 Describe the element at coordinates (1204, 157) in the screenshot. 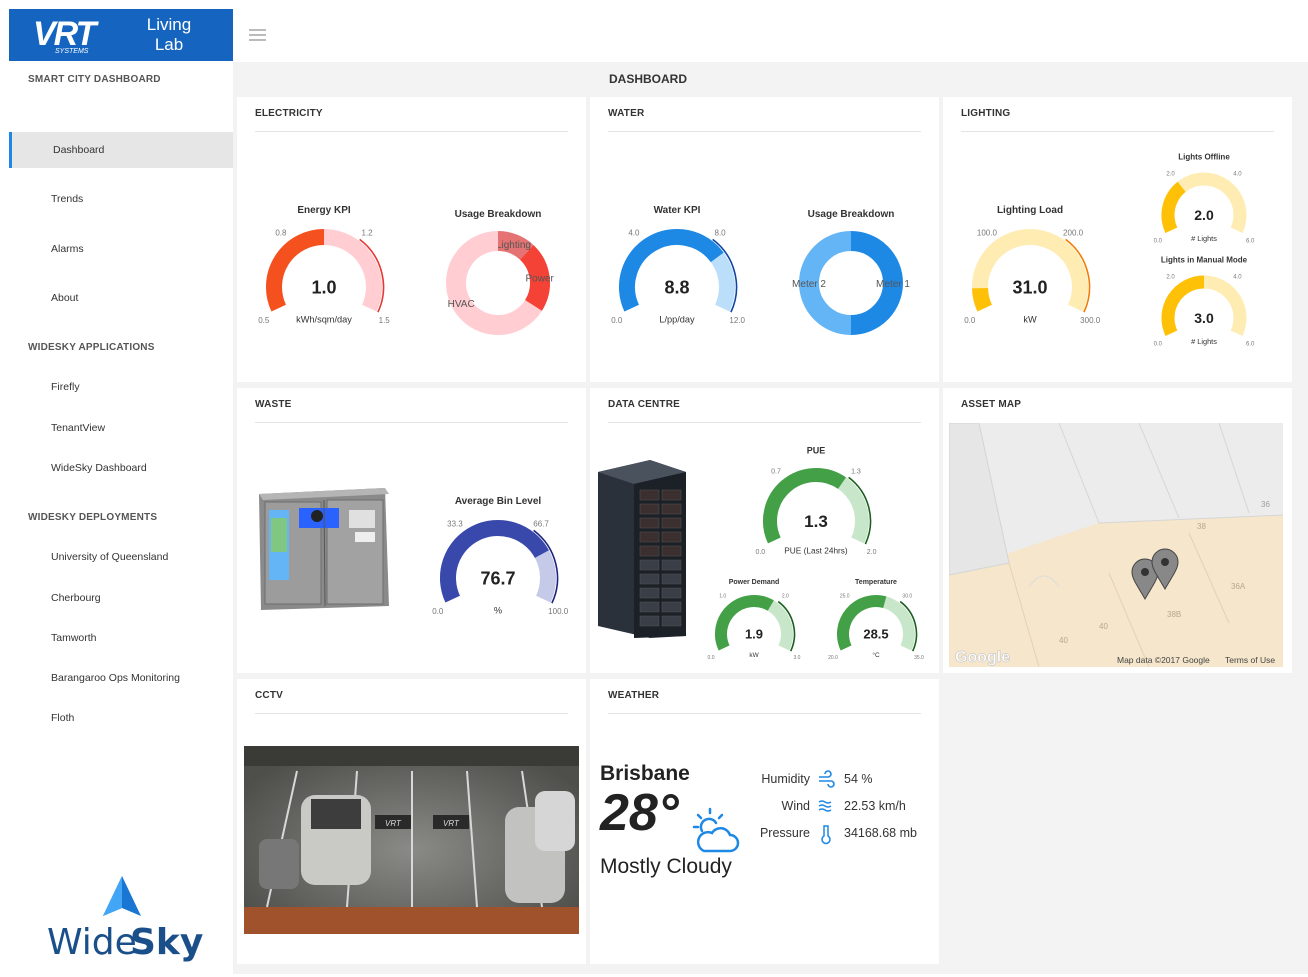

I see `gauge-label: Lights Offline` at that location.